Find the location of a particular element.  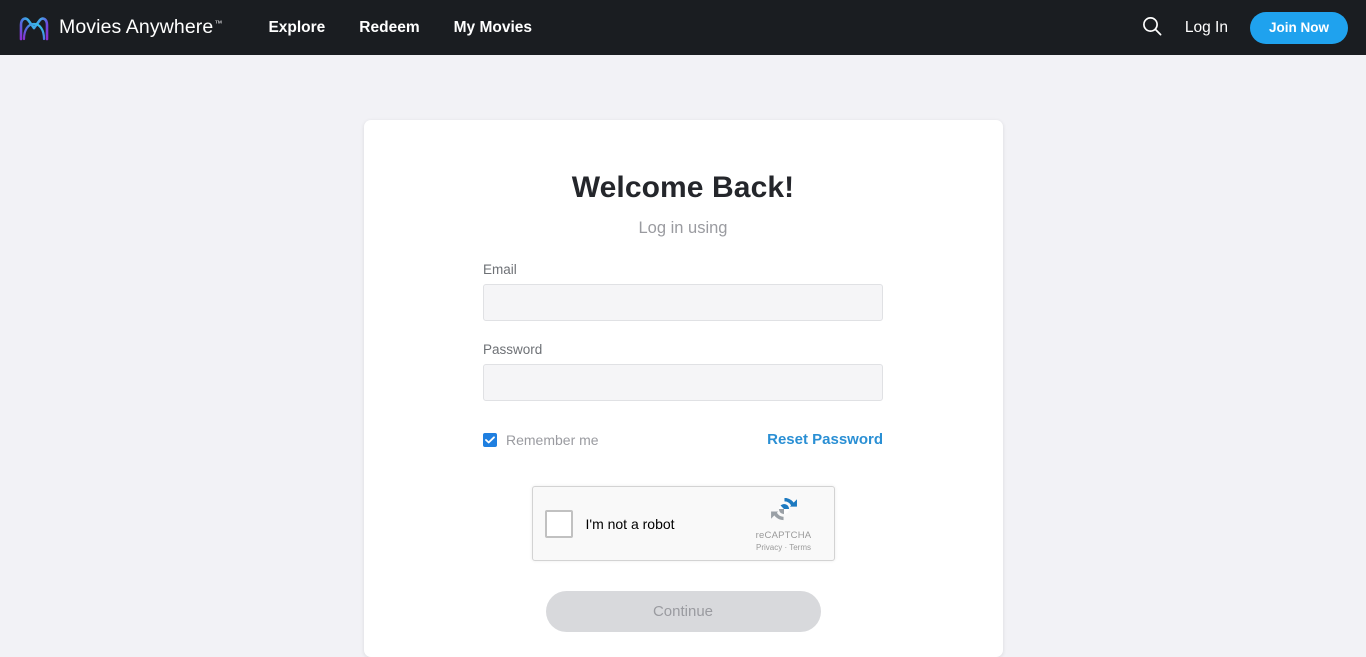

email-label: Email is located at coordinates (500, 269).